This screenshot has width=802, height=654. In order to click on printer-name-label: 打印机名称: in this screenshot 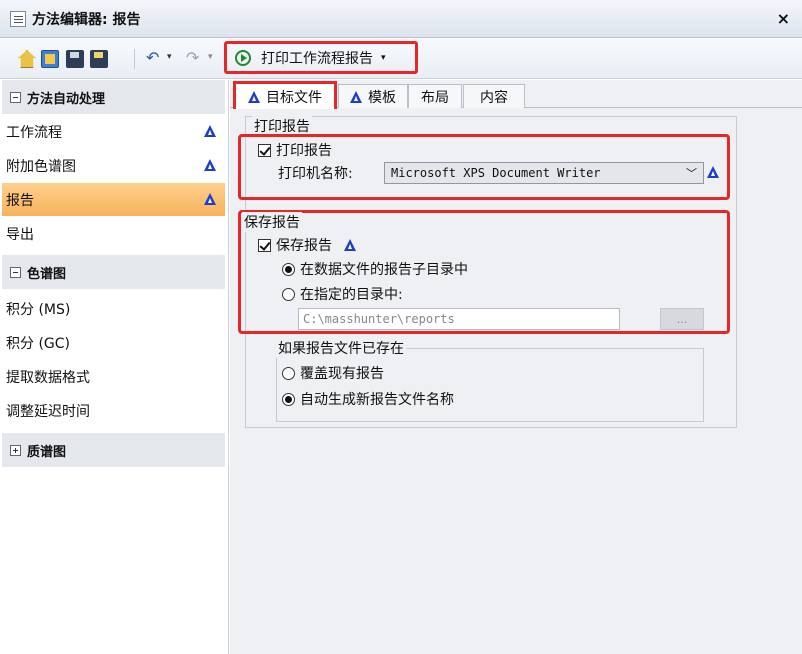, I will do `click(315, 174)`.